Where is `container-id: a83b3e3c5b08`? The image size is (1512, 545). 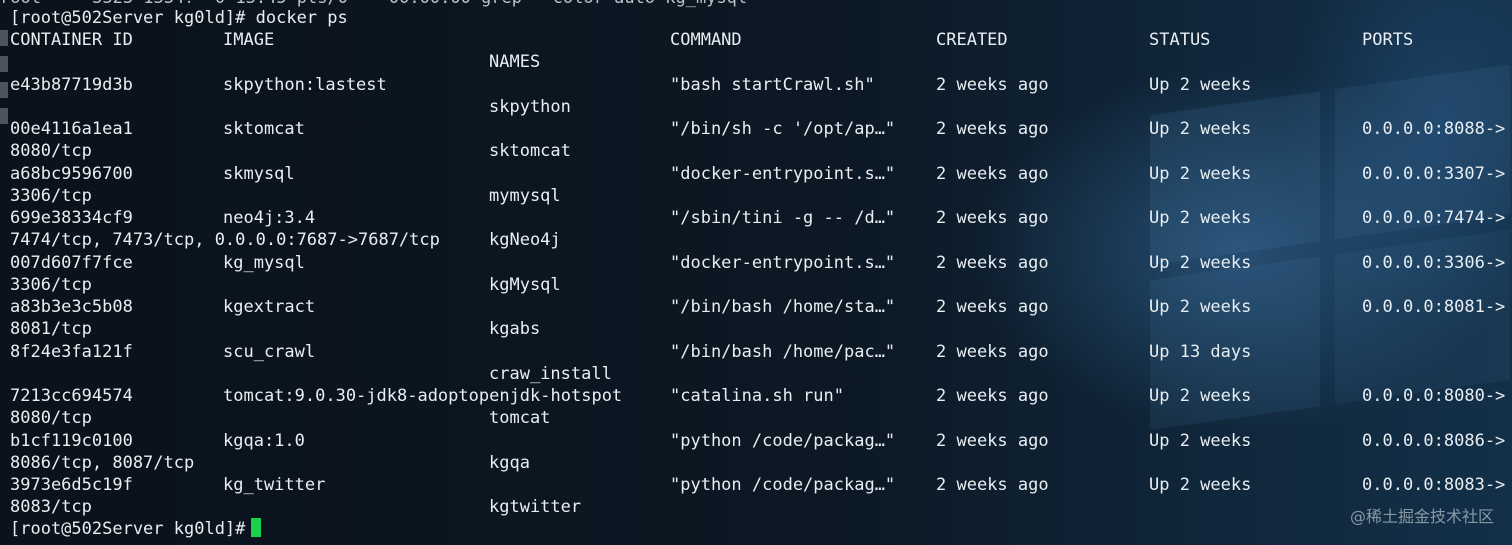
container-id: a83b3e3c5b08 is located at coordinates (71, 307).